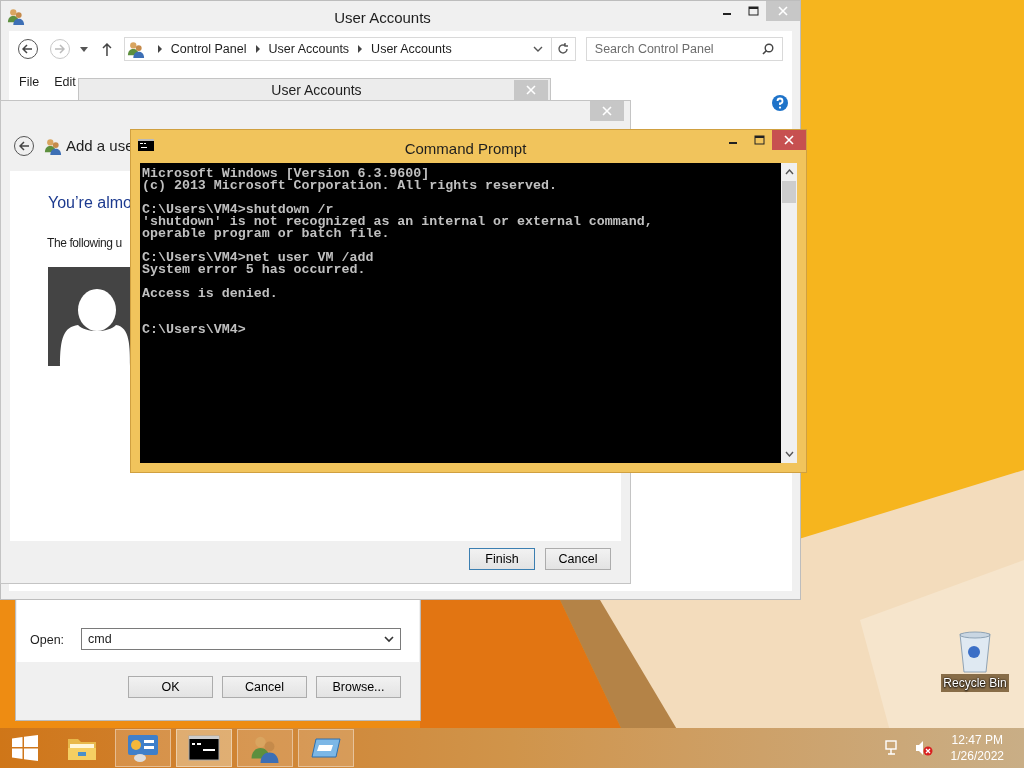  I want to click on scroll-thumb, so click(789, 192).